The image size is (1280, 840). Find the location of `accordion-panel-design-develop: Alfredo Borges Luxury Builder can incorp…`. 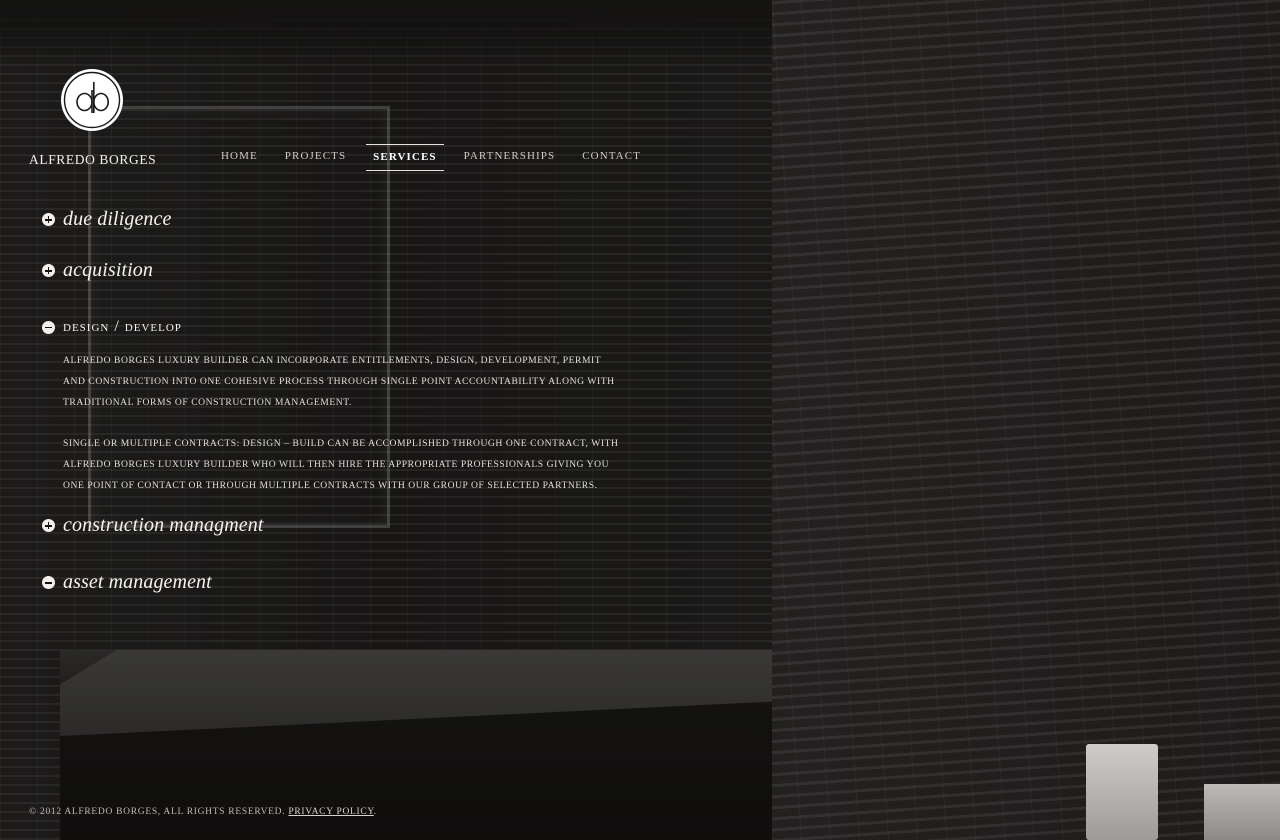

accordion-panel-design-develop: Alfredo Borges Luxury Builder can incorp… is located at coordinates (343, 433).